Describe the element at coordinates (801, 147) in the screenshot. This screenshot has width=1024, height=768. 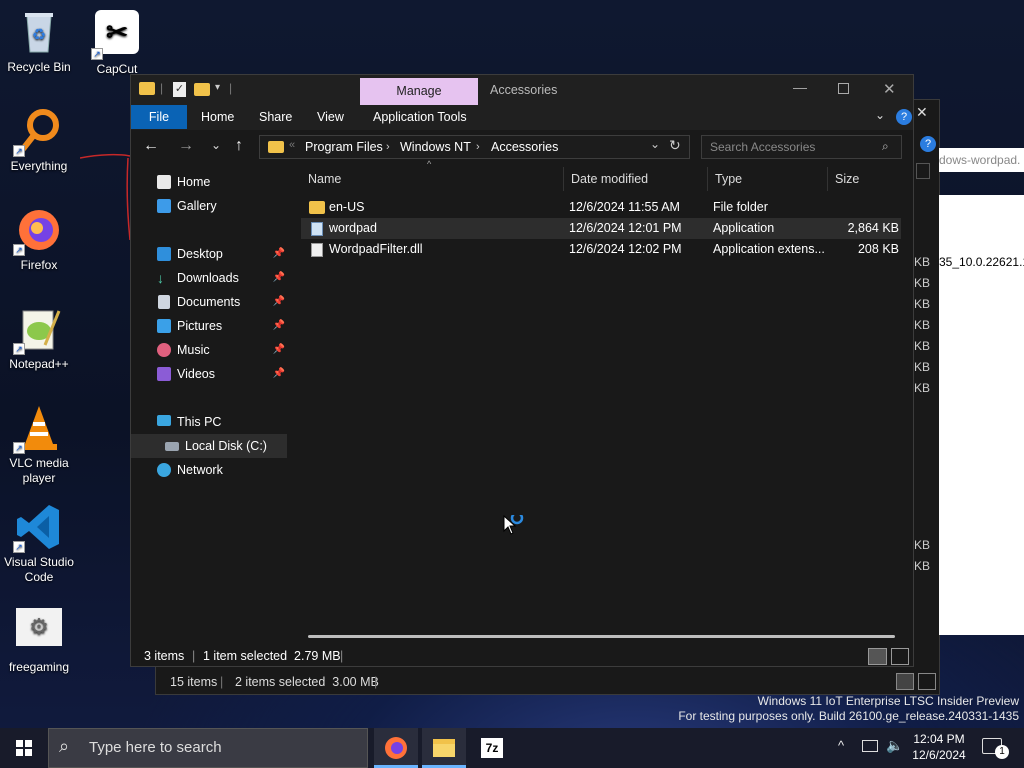
I see `search-box: Search Accessories ⌕` at that location.